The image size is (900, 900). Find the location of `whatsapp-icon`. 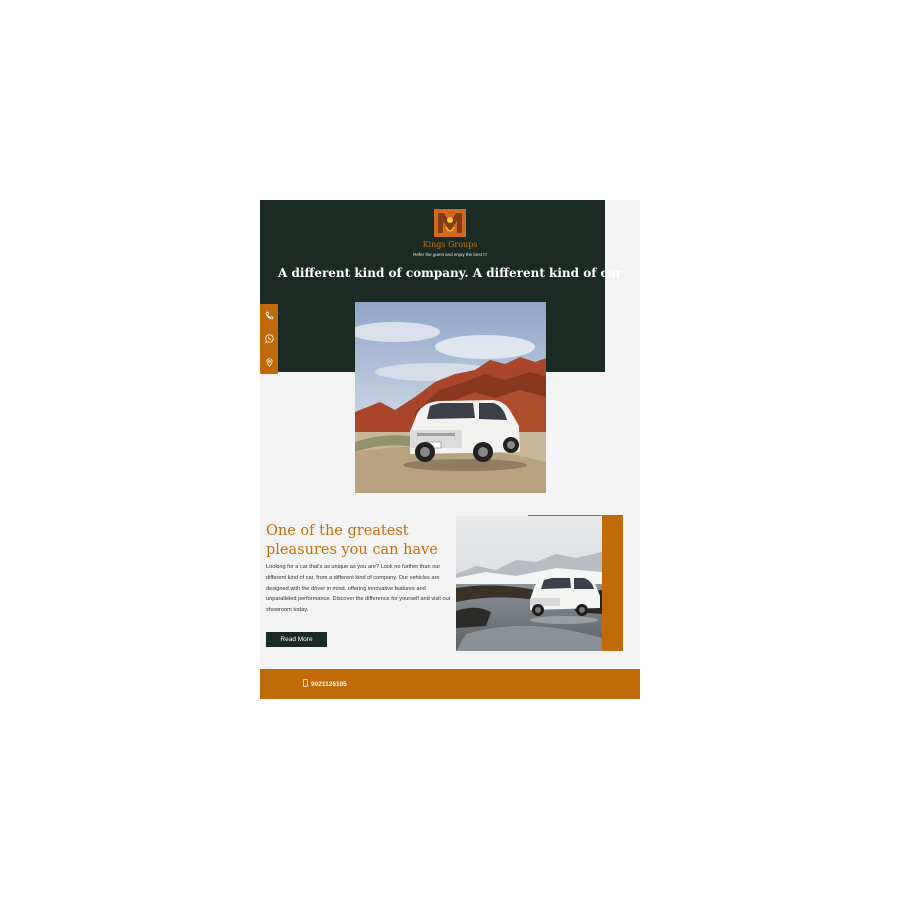

whatsapp-icon is located at coordinates (269, 339).